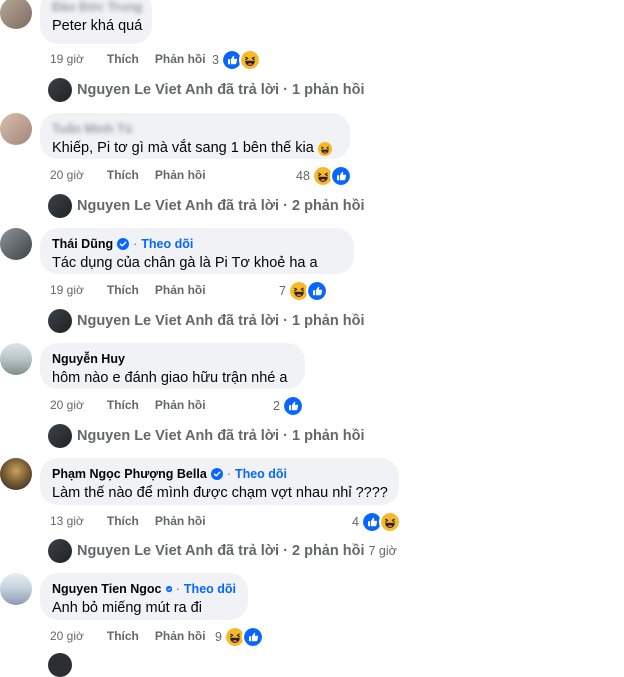  What do you see at coordinates (97, 7) in the screenshot?
I see `comment-author: Đào Đức Trung` at bounding box center [97, 7].